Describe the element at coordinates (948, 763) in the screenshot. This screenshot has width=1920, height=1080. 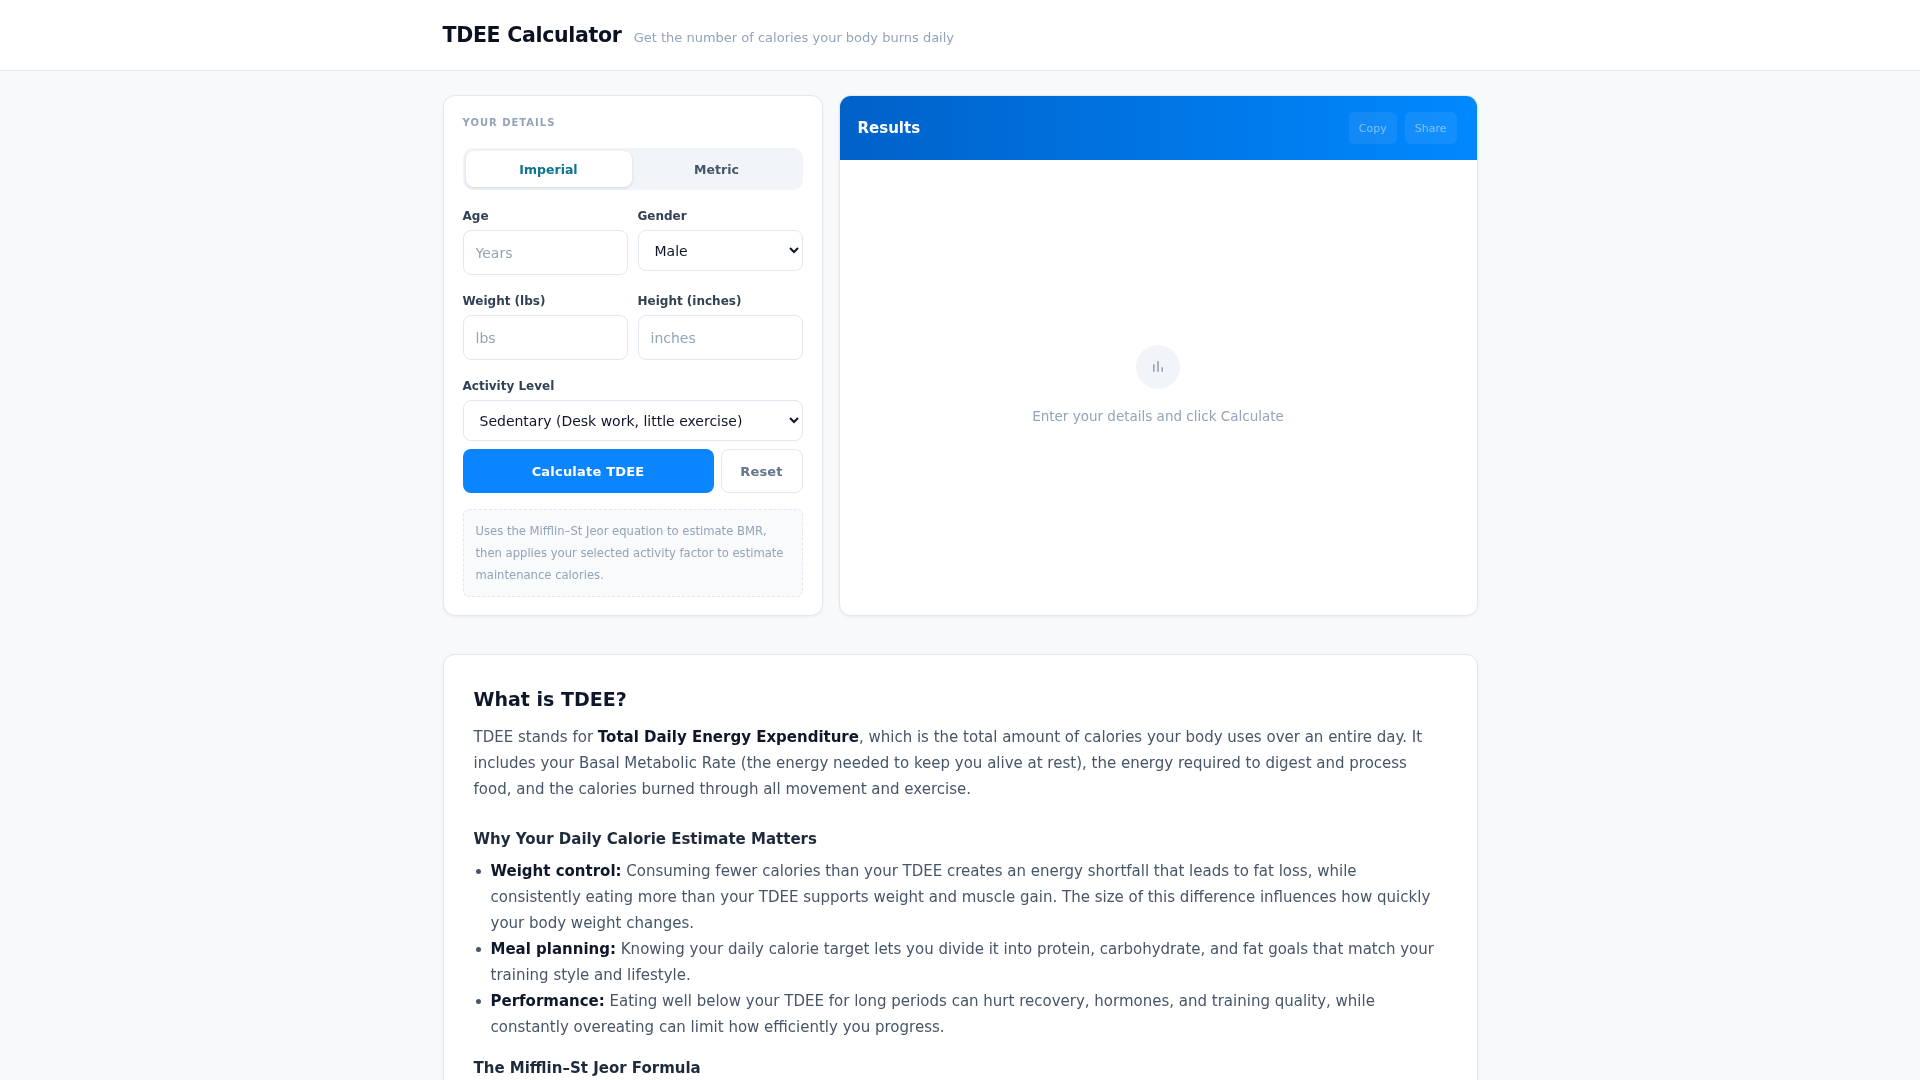
I see `info-paragraph: TDEE stands for Total Daily Energy Expenditure, which is the total amount of calories your body uses over an entire day. It includes your Basal Metabolic Rate (the energy needed to keep you alive at rest), the energy required to digest and process food, and the calories burned through all movement and exercise.` at that location.